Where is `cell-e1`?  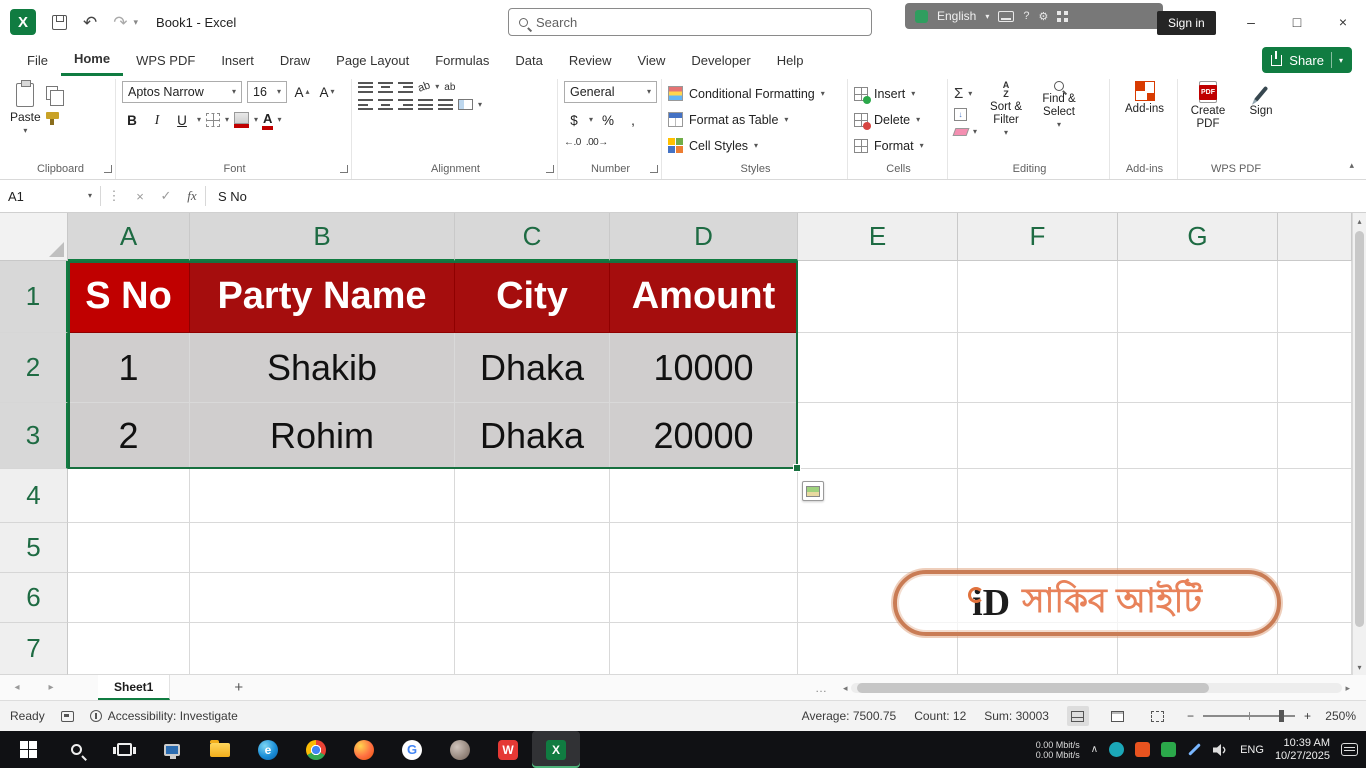
cell-e1 is located at coordinates (878, 297).